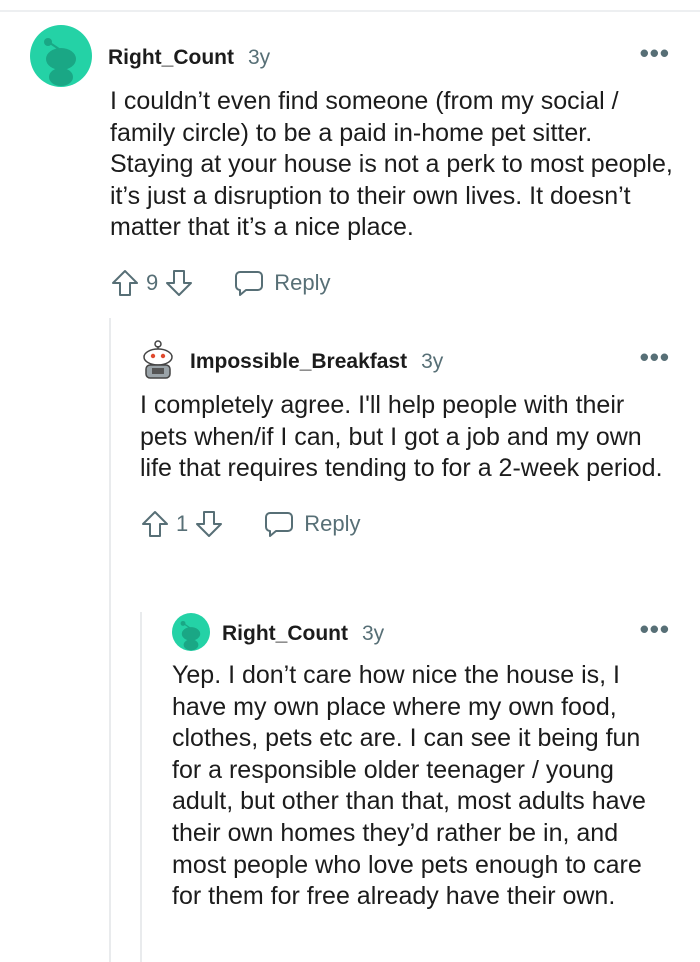  Describe the element at coordinates (182, 523) in the screenshot. I see `vote-count: 1` at that location.